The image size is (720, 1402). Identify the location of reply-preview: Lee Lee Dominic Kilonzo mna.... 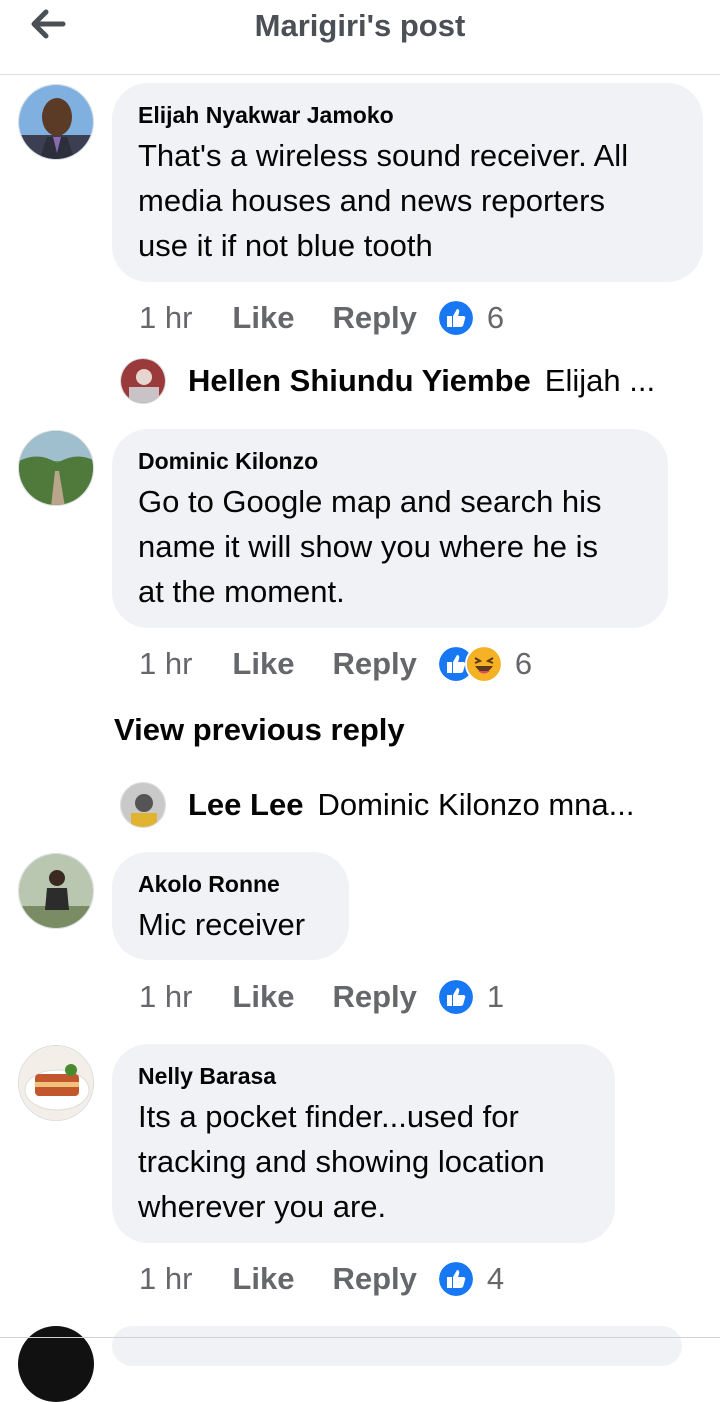
(377, 805).